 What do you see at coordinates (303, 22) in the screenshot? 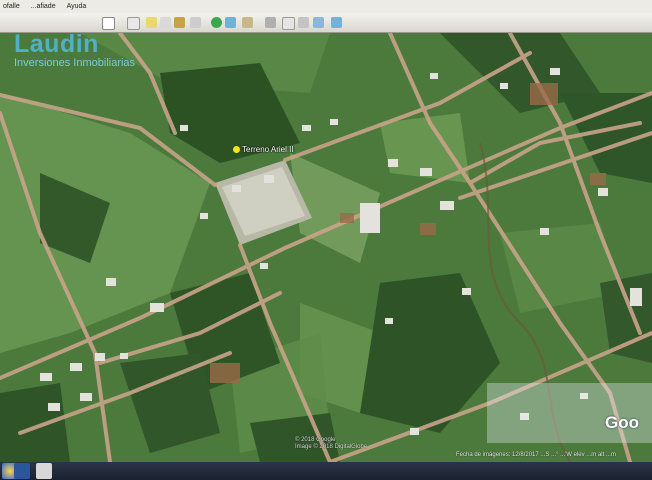
I see `print-icon` at bounding box center [303, 22].